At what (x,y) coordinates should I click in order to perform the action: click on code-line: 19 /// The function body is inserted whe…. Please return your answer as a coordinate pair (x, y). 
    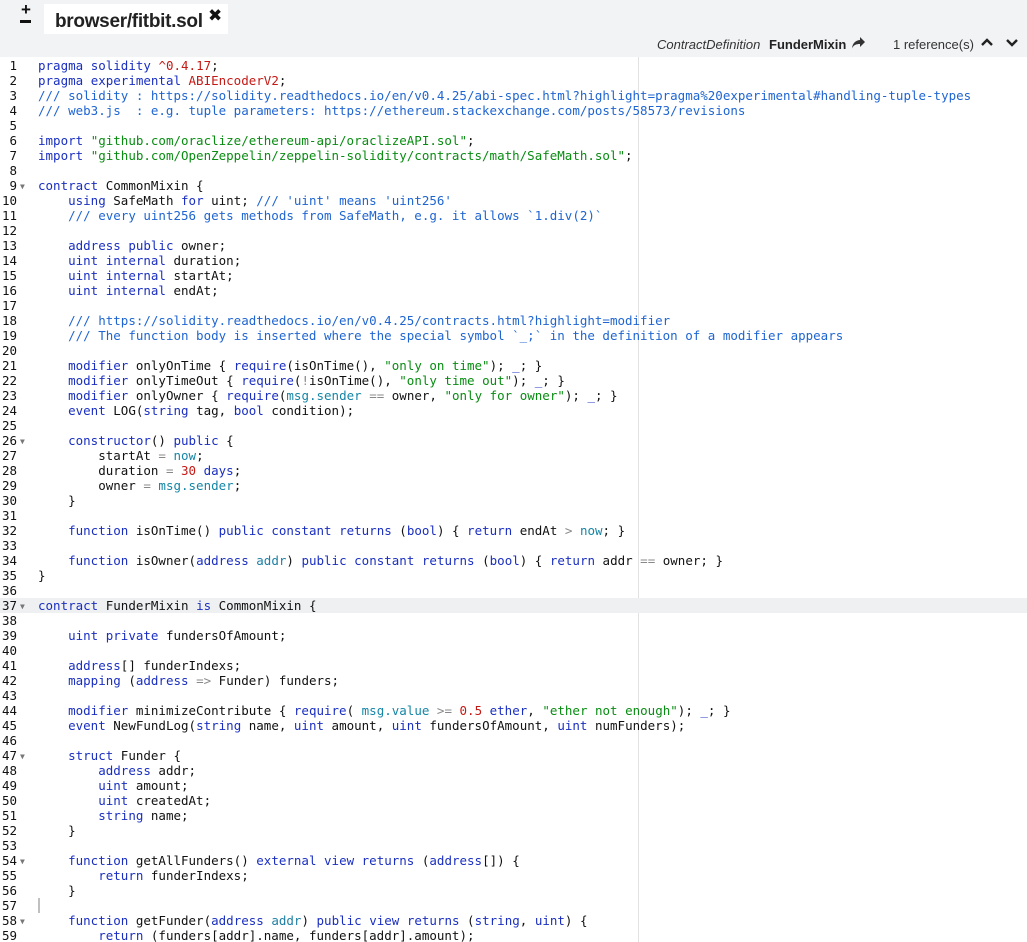
    Looking at the image, I should click on (513, 335).